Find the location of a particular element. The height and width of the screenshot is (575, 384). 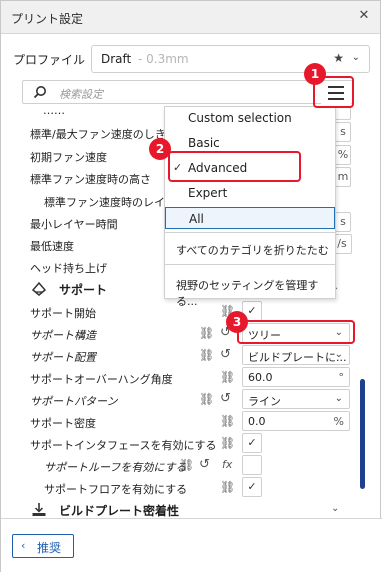

close-icon: ✕ is located at coordinates (364, 16).